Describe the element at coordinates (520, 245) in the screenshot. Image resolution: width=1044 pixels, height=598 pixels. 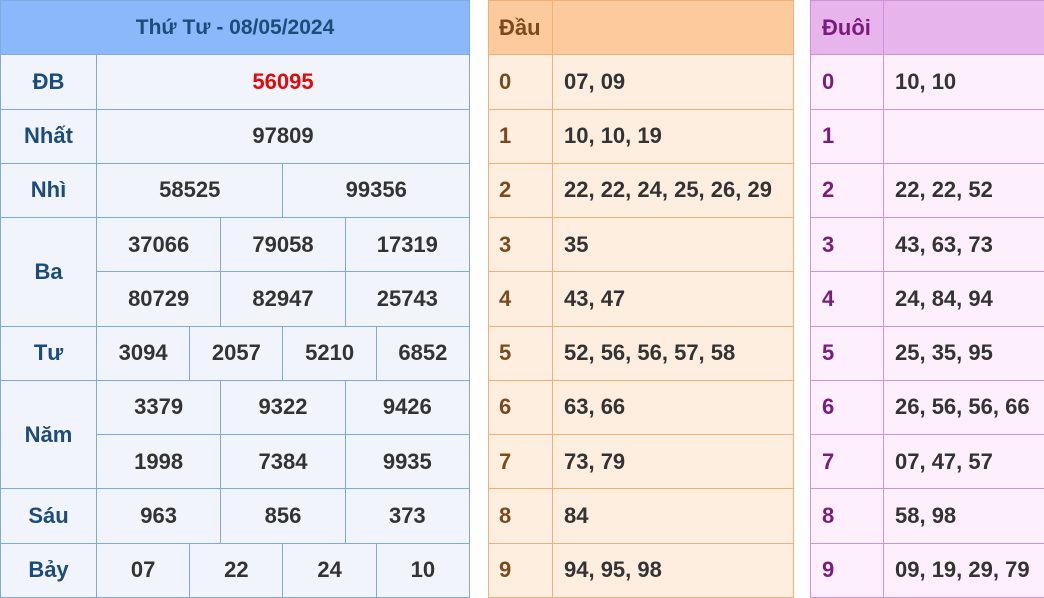
I see `head-digit: 3` at that location.